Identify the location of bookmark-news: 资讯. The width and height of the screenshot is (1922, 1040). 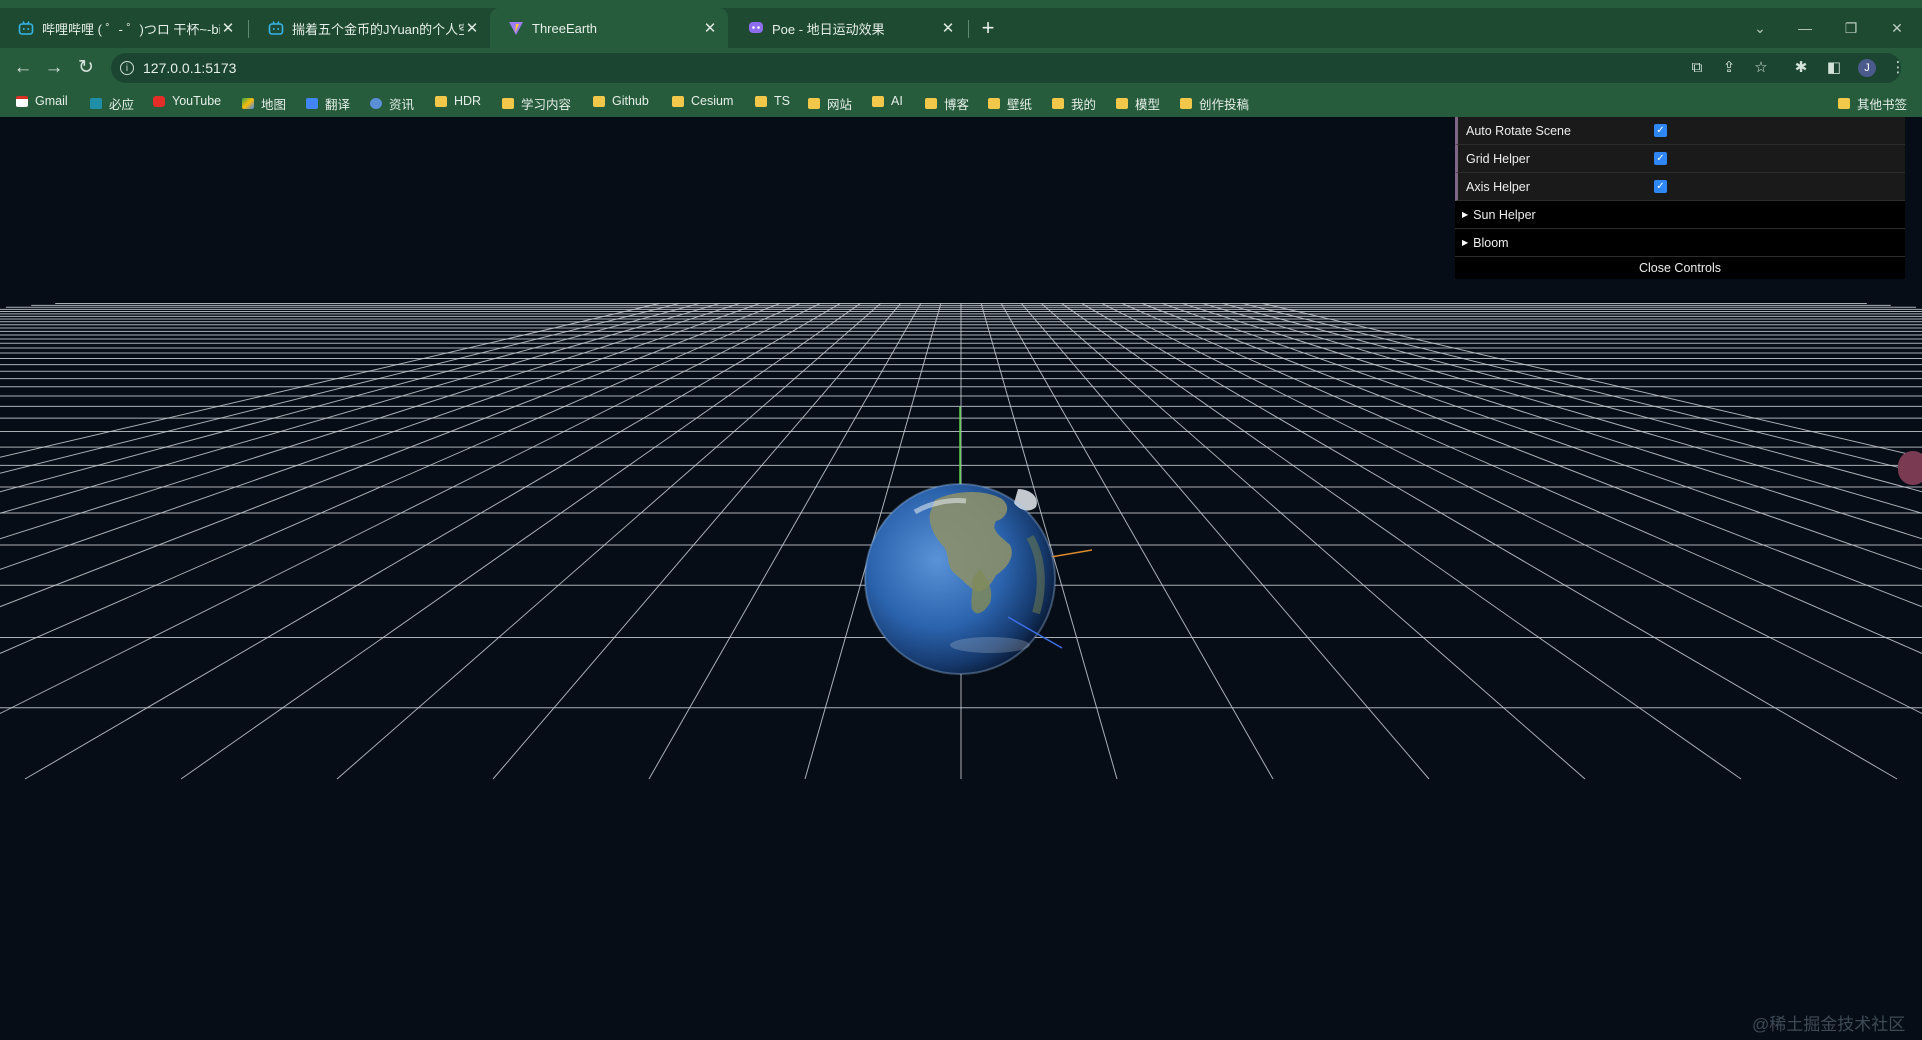
(392, 103).